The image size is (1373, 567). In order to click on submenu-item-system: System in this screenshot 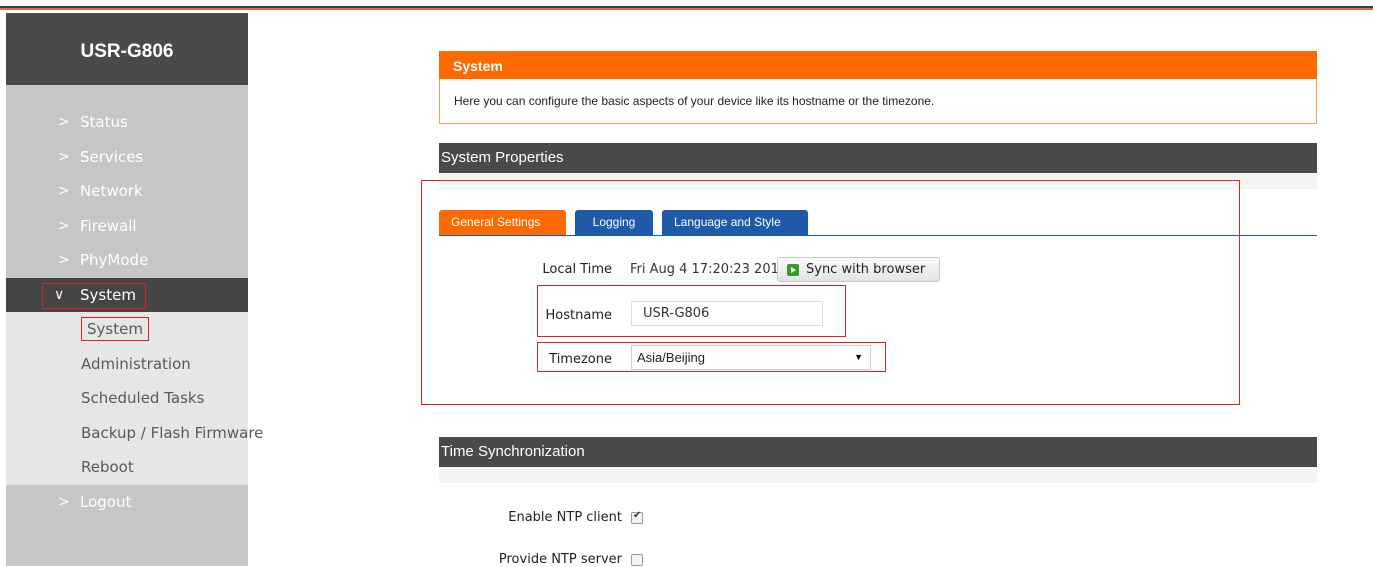, I will do `click(127, 329)`.